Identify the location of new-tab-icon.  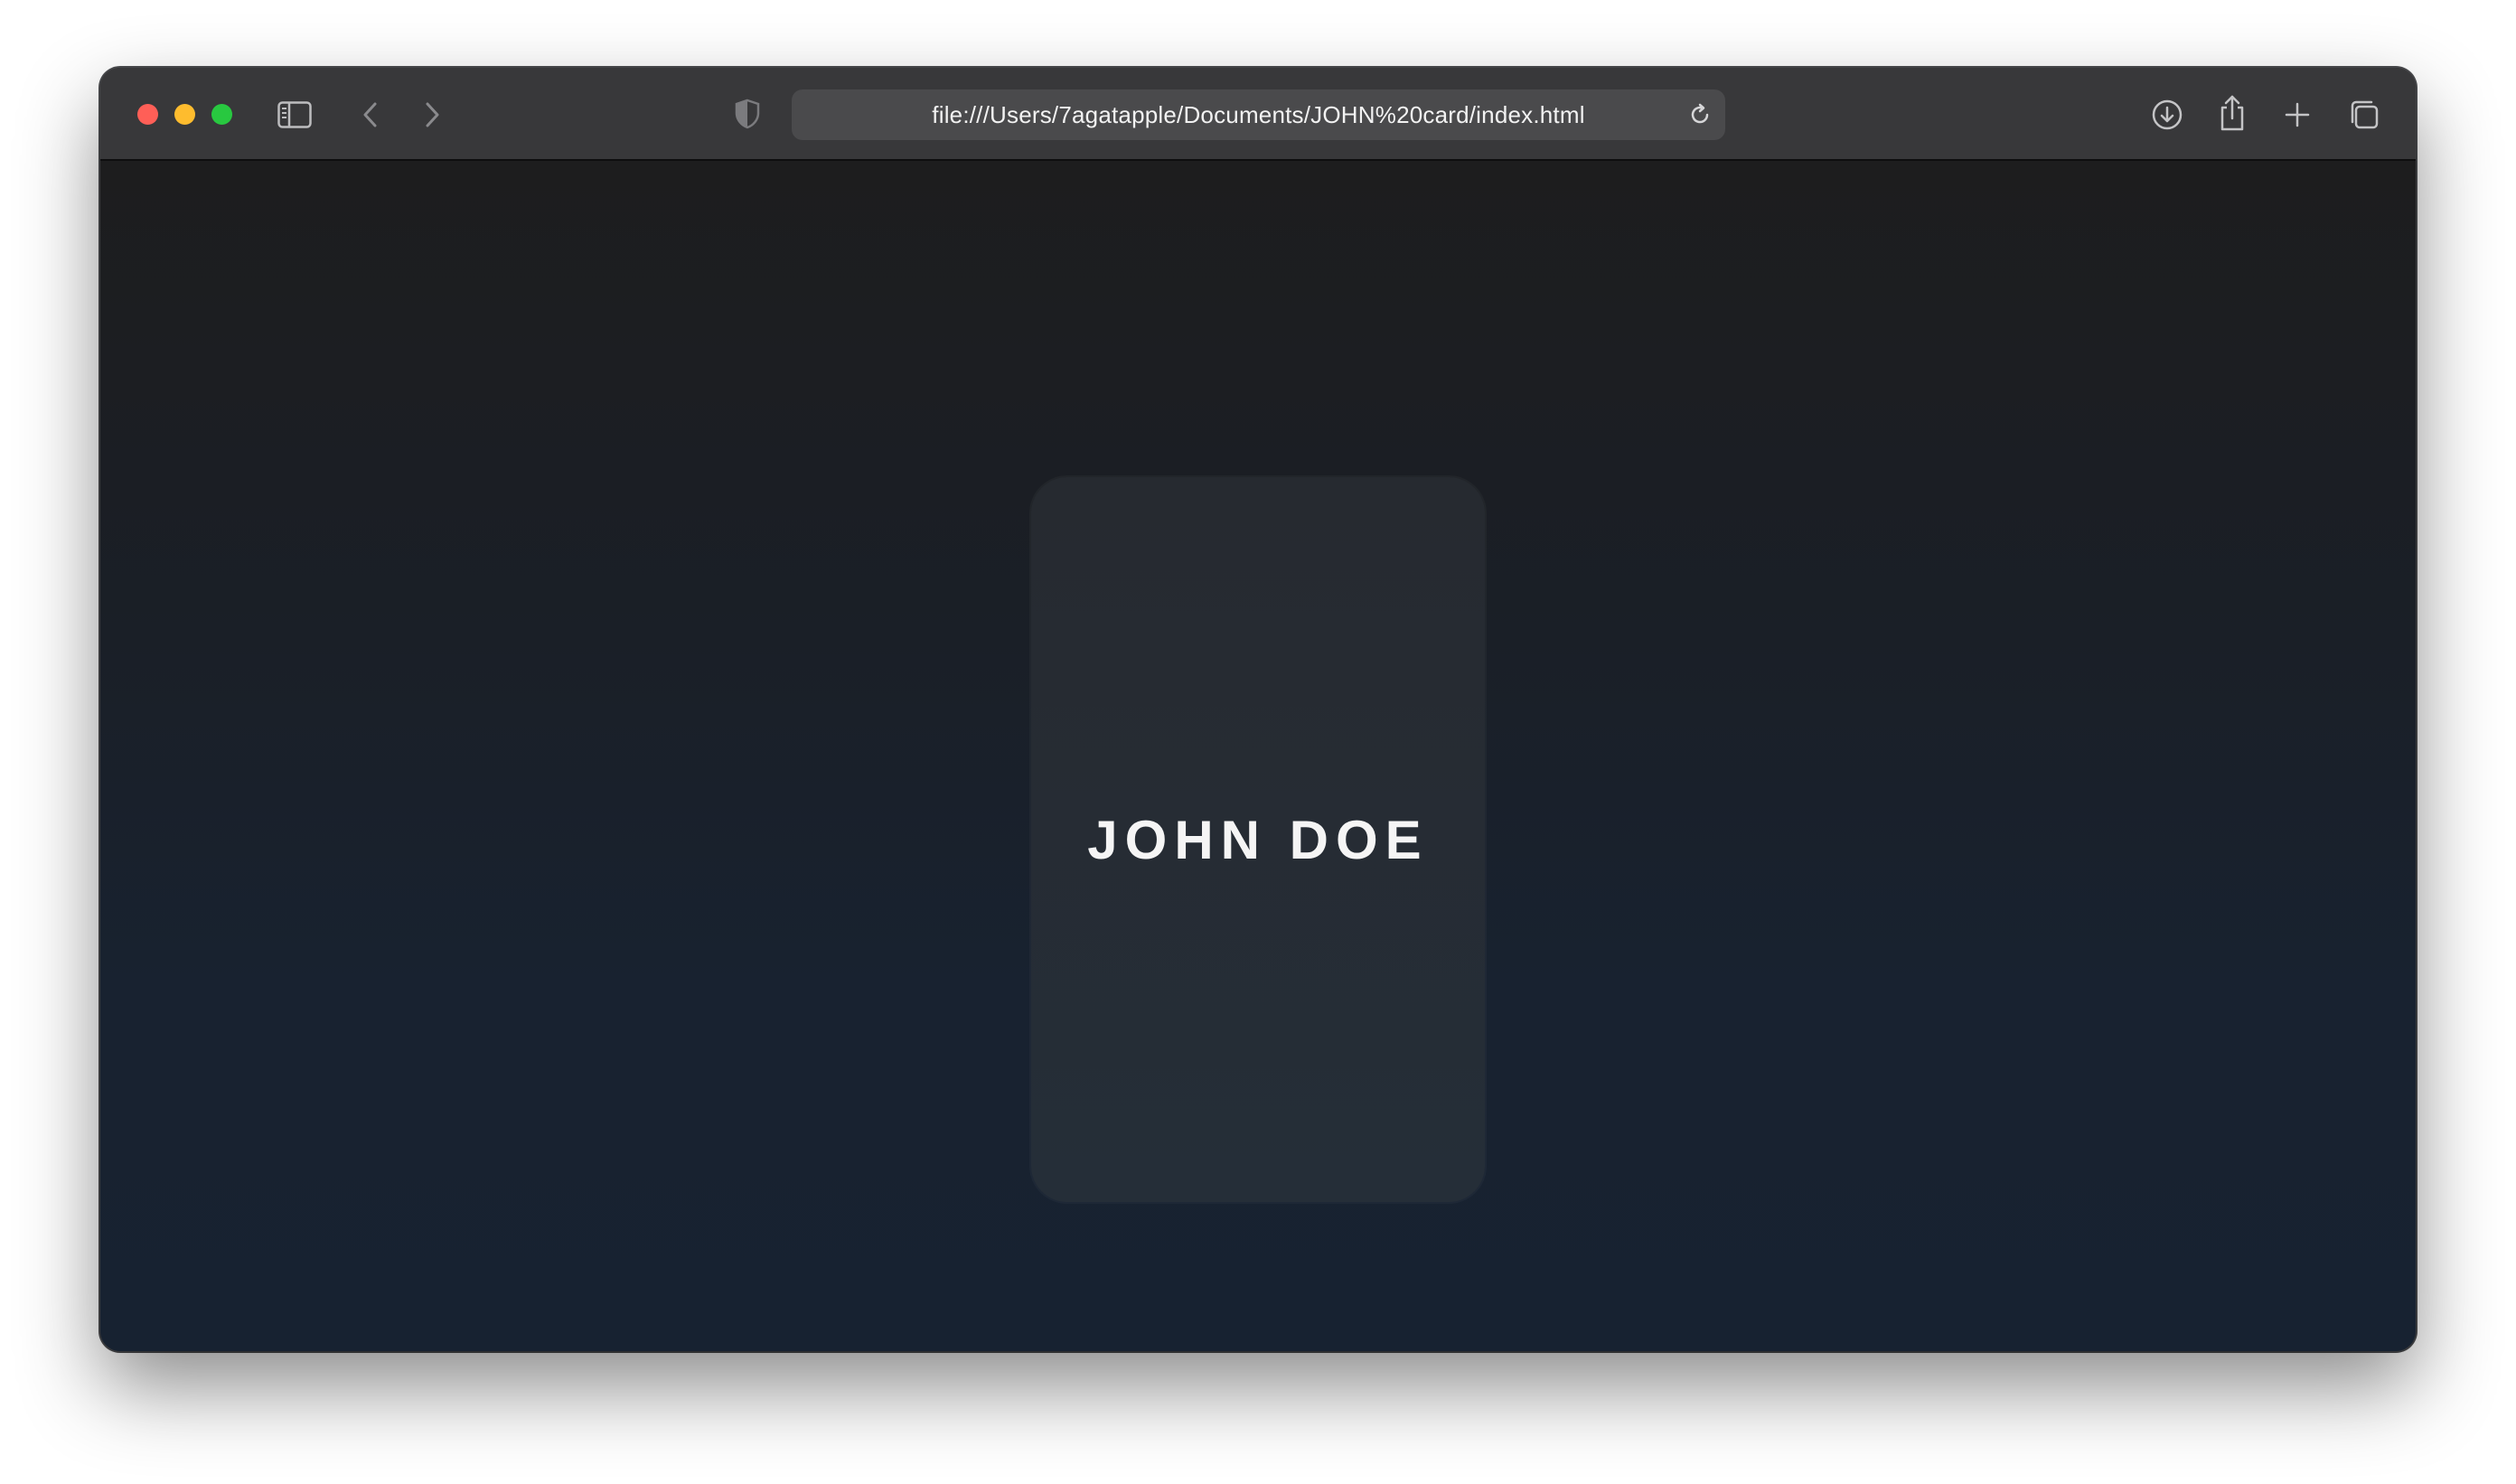
(2297, 114).